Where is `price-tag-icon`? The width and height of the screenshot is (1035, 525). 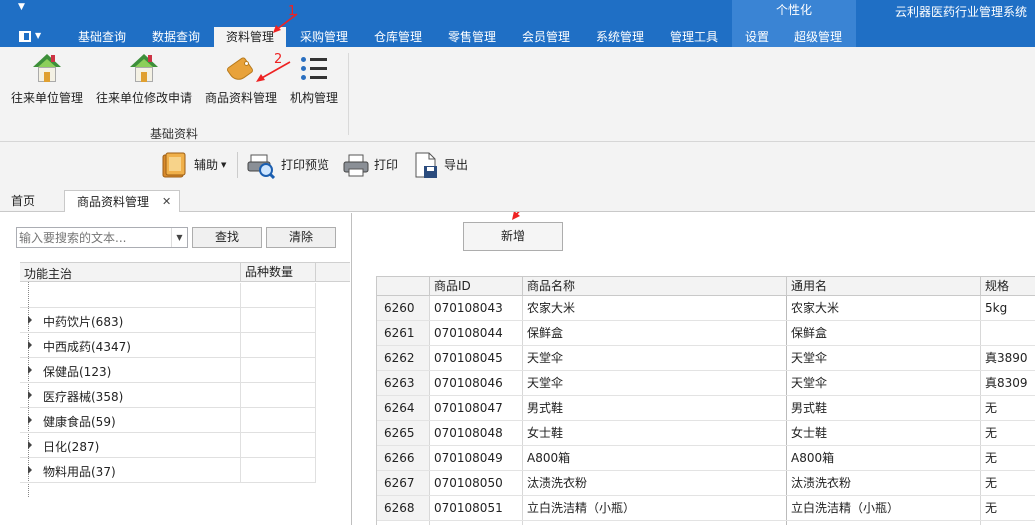 price-tag-icon is located at coordinates (241, 69).